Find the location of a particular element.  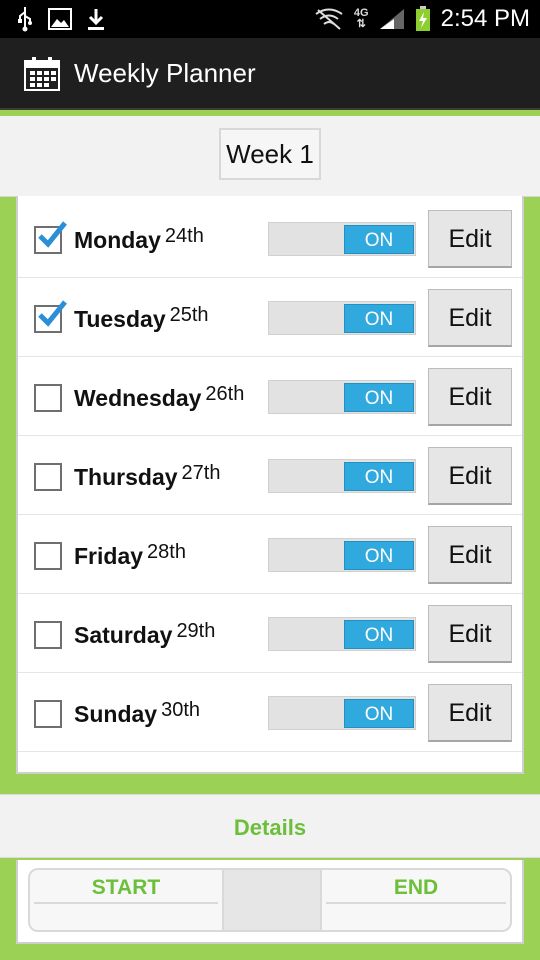

day-row-thursday: Thursday 27th ON Edit is located at coordinates (270, 475).